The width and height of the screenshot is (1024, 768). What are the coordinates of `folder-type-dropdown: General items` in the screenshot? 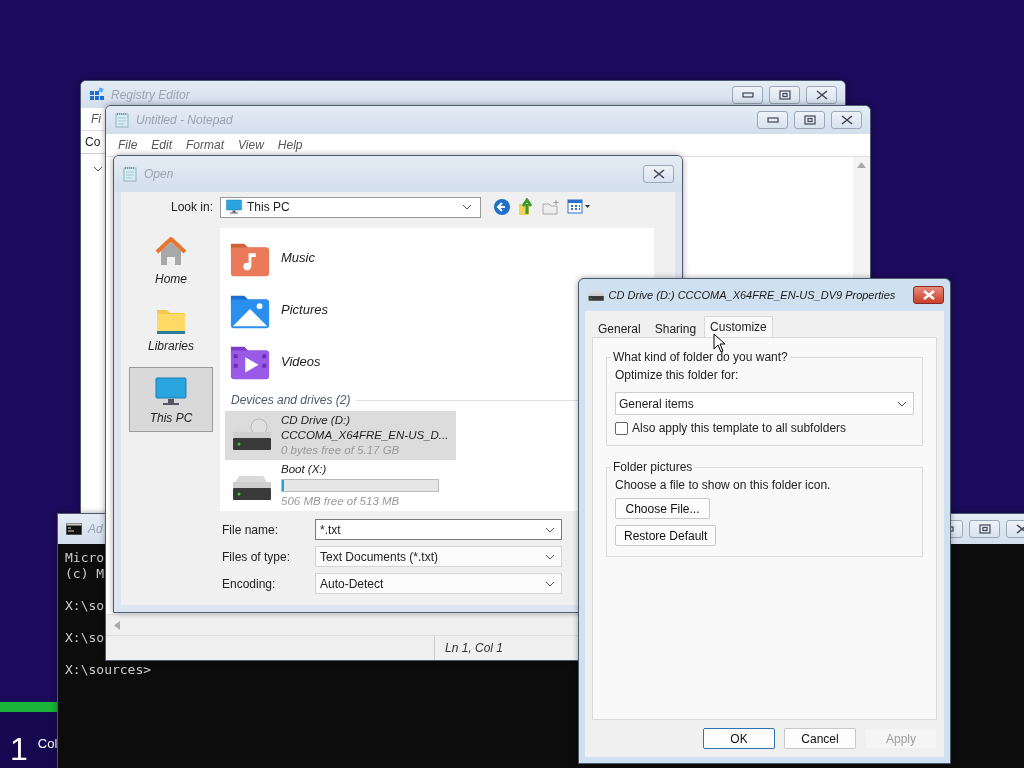 It's located at (764, 403).